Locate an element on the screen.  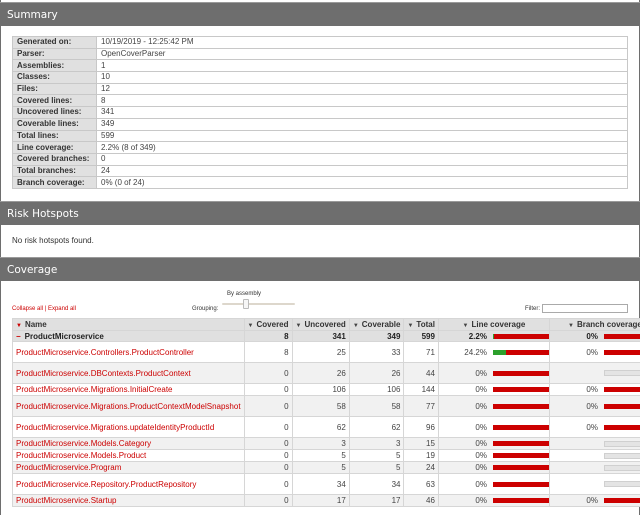
total-value: 44 is located at coordinates (421, 373).